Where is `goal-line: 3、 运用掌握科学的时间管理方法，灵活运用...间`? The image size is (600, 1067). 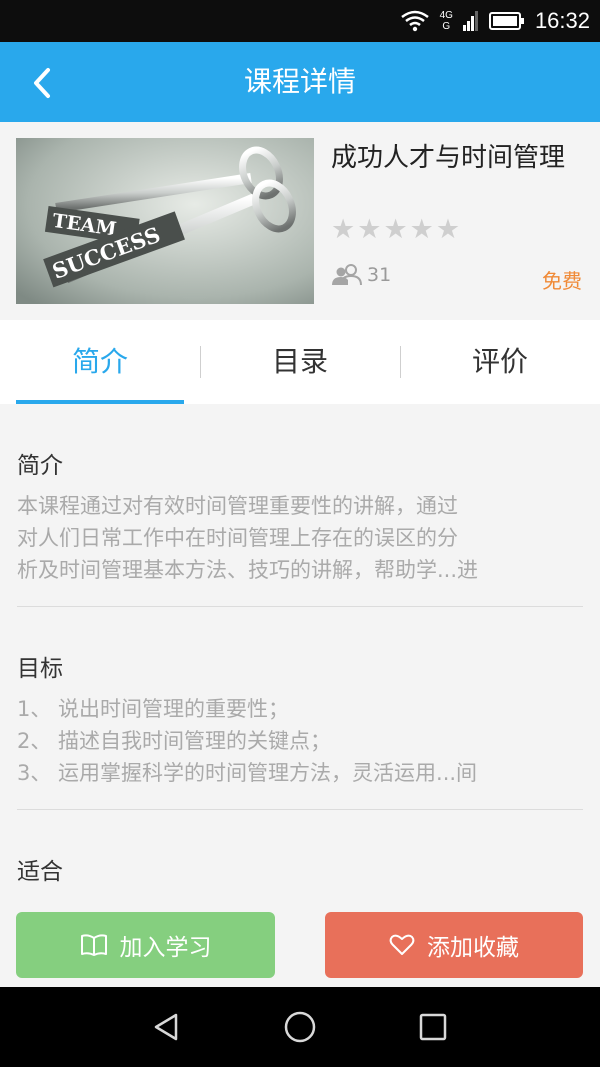
goal-line: 3、 运用掌握科学的时间管理方法，灵活运用...间 is located at coordinates (247, 773).